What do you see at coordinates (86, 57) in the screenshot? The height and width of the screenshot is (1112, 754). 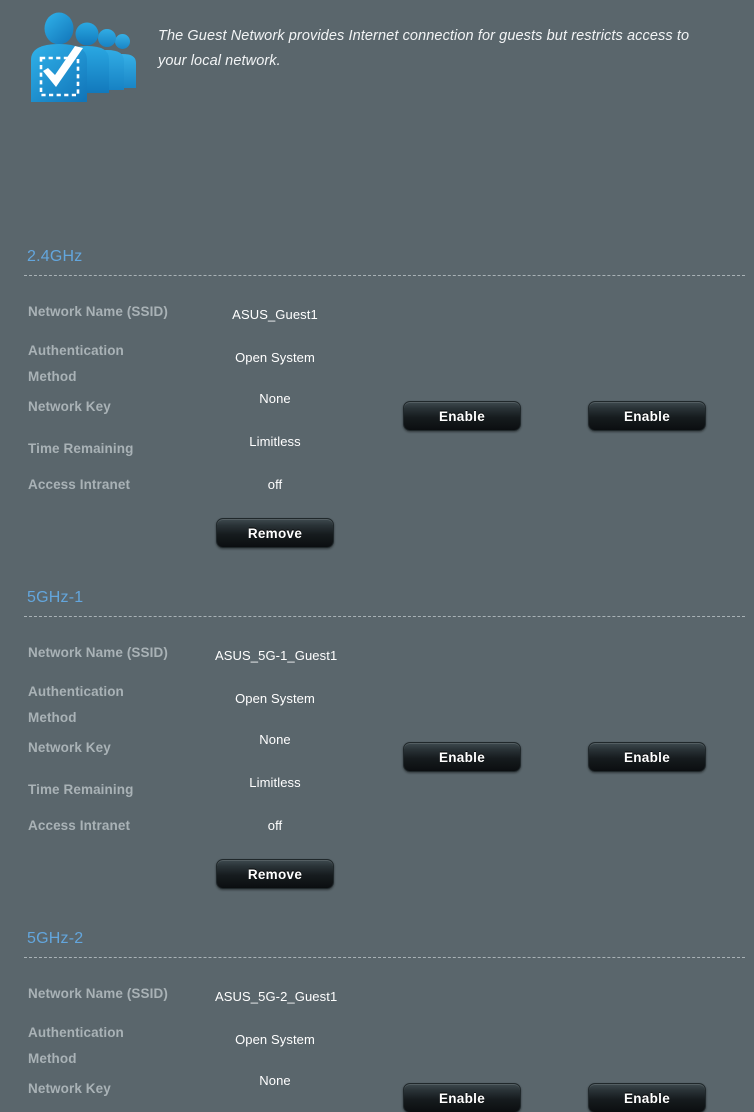 I see `guests-group-check-icon` at bounding box center [86, 57].